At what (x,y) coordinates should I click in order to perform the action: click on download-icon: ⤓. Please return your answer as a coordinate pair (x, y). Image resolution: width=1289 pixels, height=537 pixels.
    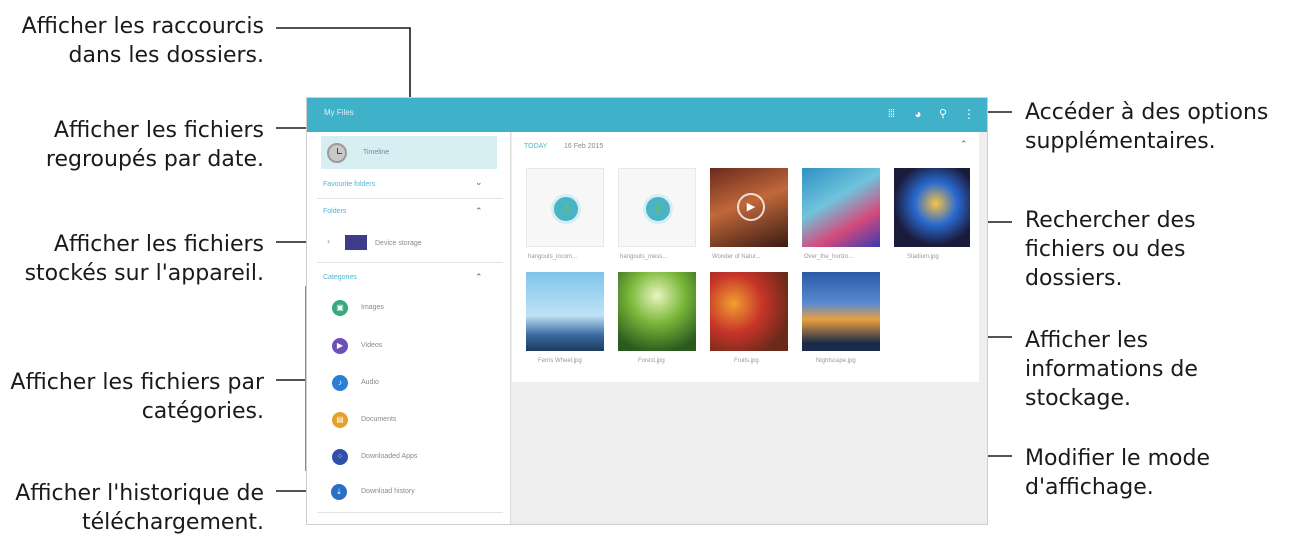
    Looking at the image, I should click on (339, 492).